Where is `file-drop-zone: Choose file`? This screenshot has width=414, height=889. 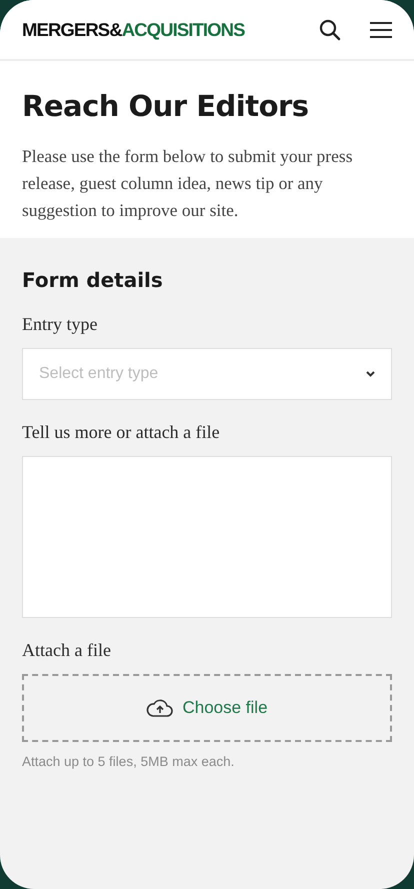 file-drop-zone: Choose file is located at coordinates (207, 708).